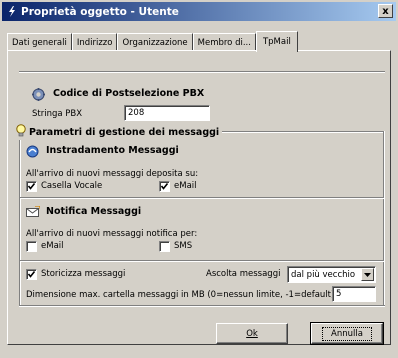 The image size is (398, 358). I want to click on routing-email-checkbox, so click(164, 186).